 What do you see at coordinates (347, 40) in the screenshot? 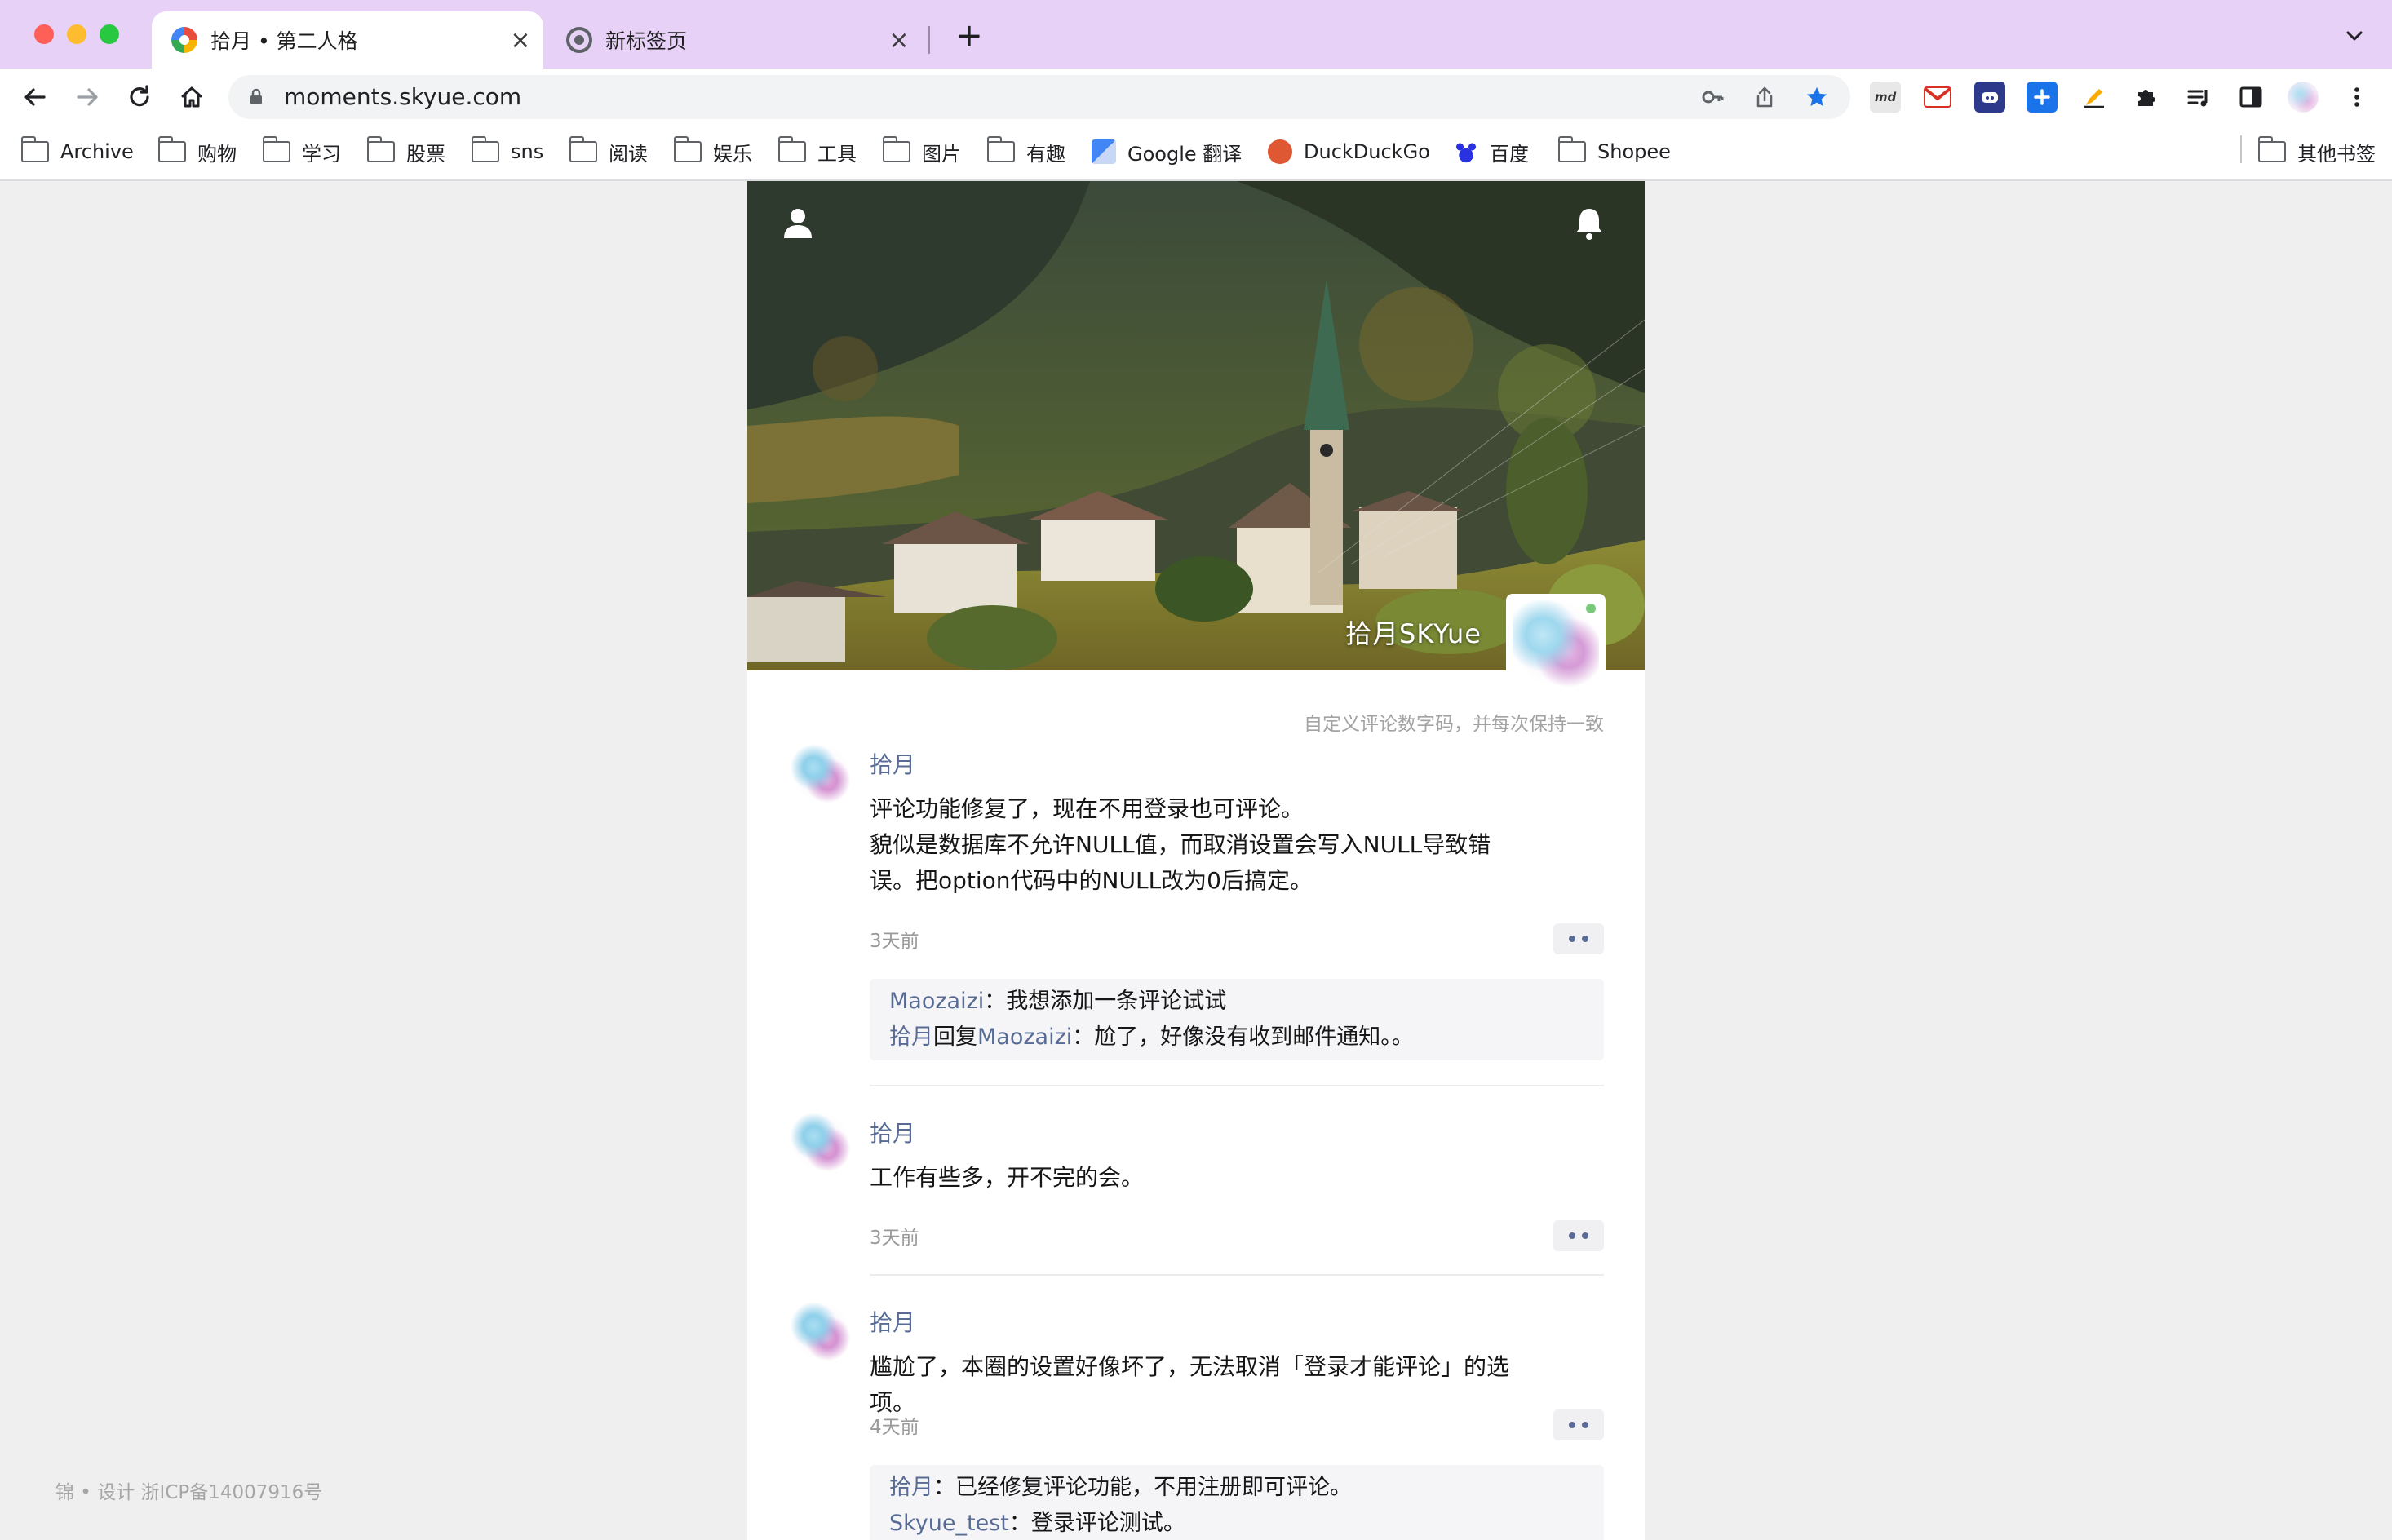
I see `tab-active: 拾月 • 第二人格 ×` at bounding box center [347, 40].